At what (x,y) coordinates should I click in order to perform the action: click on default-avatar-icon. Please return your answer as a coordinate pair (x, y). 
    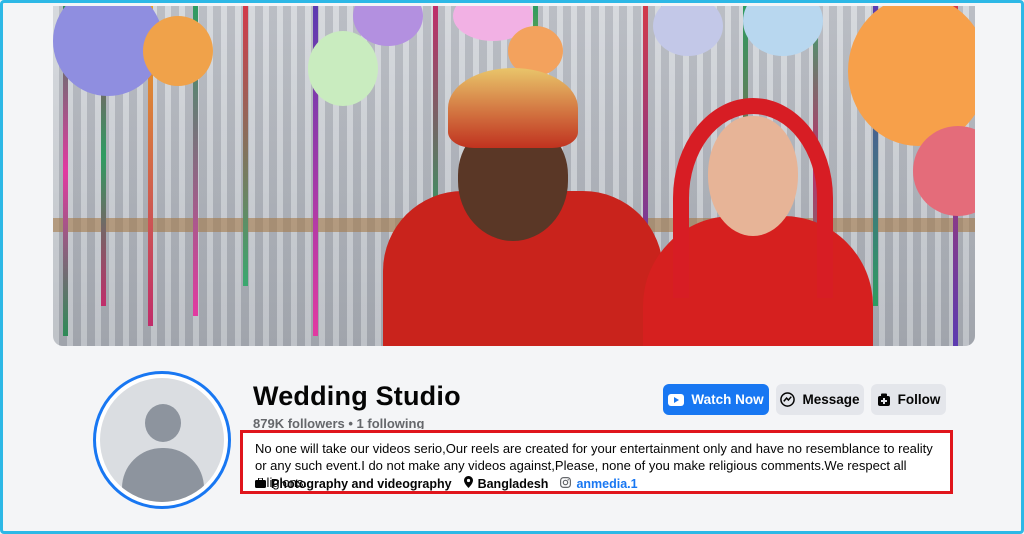
    Looking at the image, I should click on (162, 440).